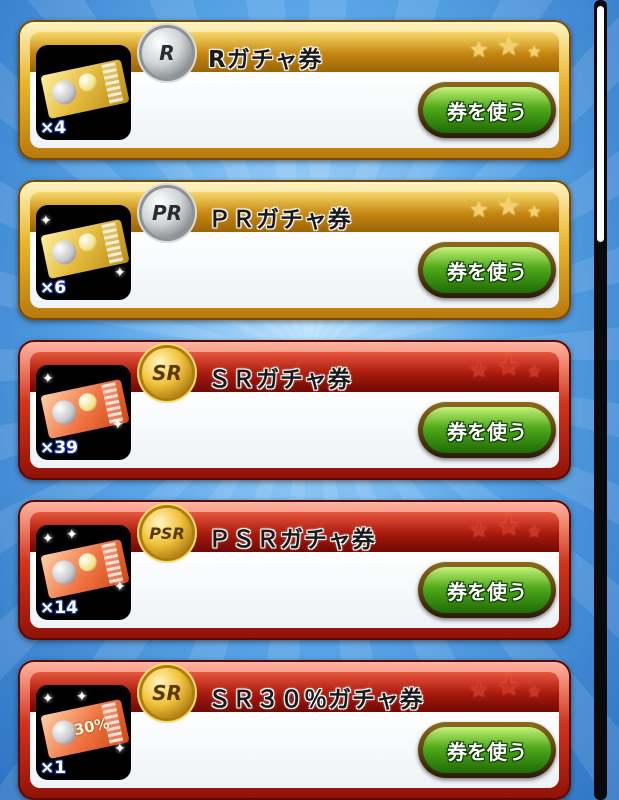 The image size is (619, 800). I want to click on ticket-image-icon, so click(85, 89).